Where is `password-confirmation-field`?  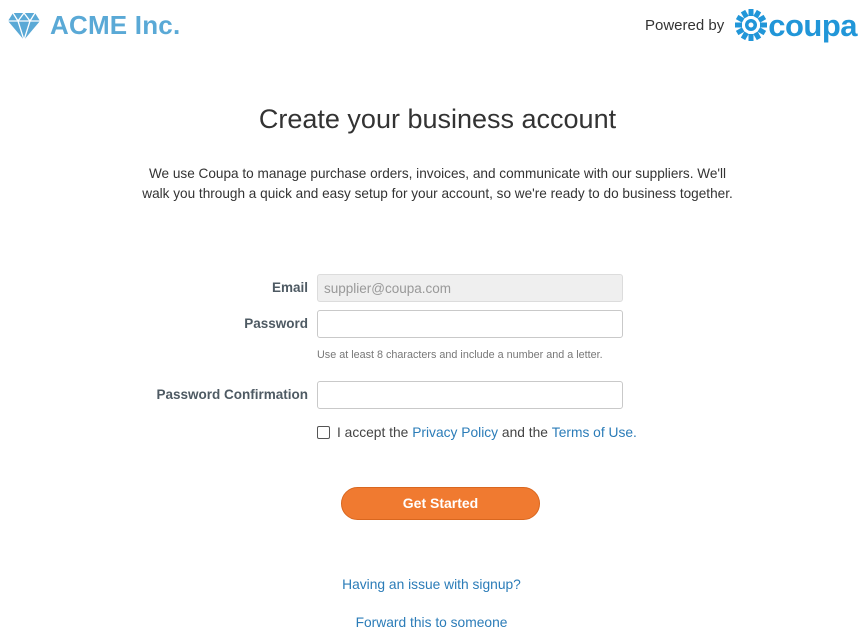
password-confirmation-field is located at coordinates (470, 395).